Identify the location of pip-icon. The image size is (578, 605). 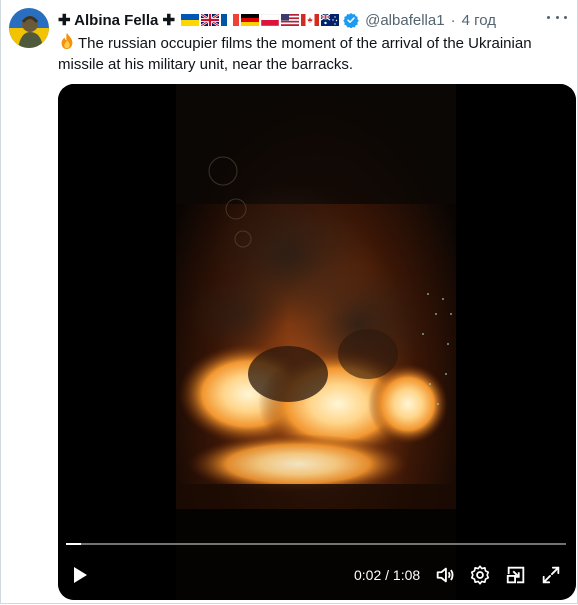
(516, 575).